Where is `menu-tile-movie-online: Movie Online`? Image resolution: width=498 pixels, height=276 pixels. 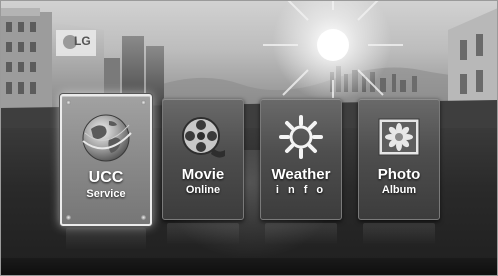
menu-tile-movie-online: Movie Online is located at coordinates (203, 171).